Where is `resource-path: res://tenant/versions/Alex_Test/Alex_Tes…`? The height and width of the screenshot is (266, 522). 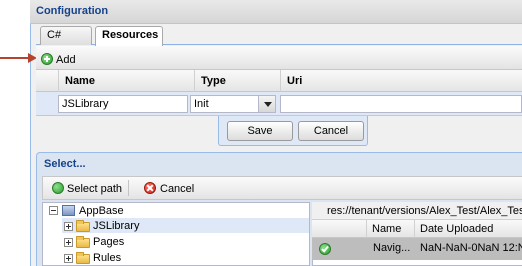
resource-path: res://tenant/versions/Alex_Test/Alex_Tes… is located at coordinates (424, 211).